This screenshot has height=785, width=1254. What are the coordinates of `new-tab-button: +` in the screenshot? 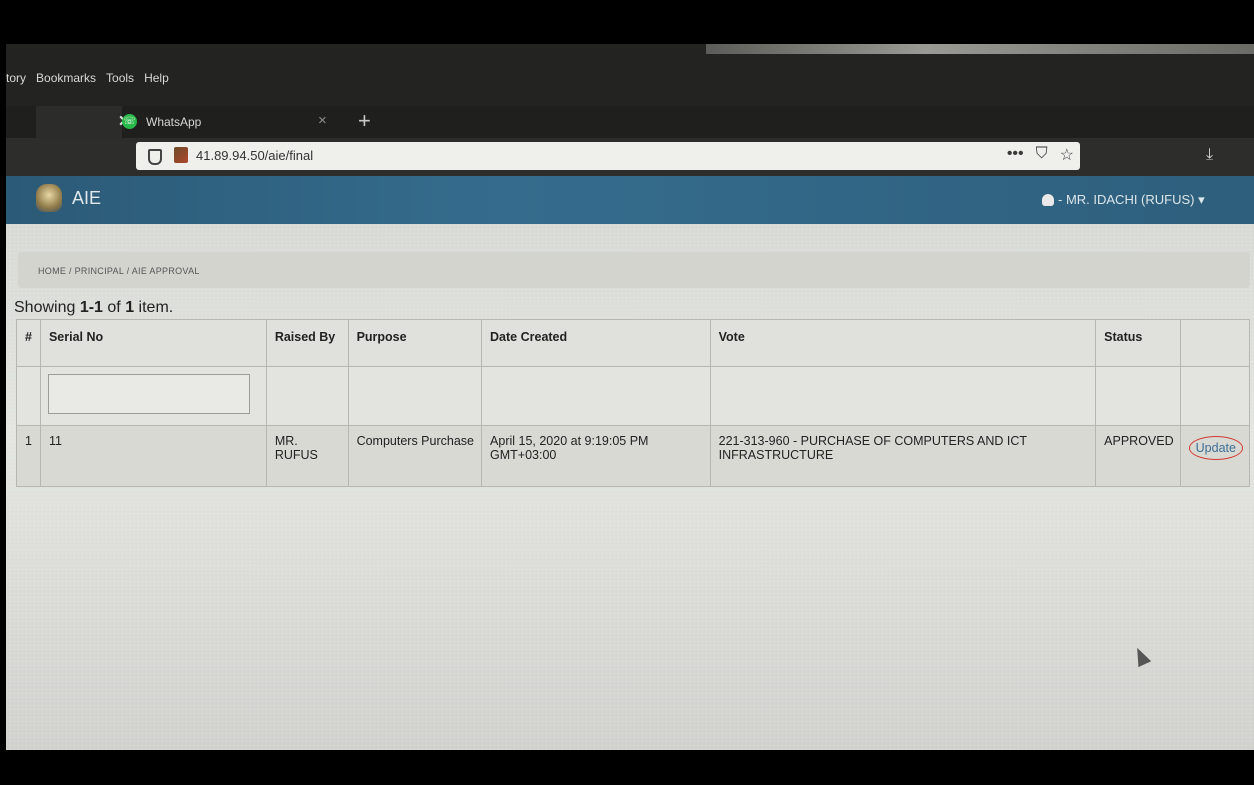 It's located at (364, 121).